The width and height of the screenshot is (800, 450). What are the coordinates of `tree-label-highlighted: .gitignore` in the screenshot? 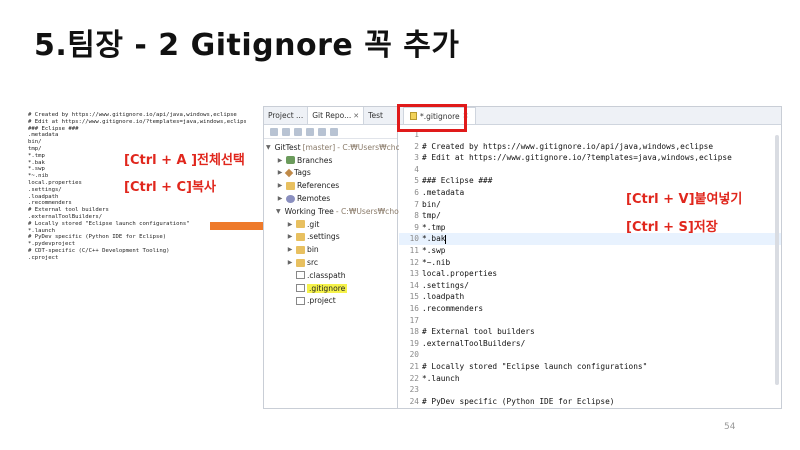 It's located at (327, 288).